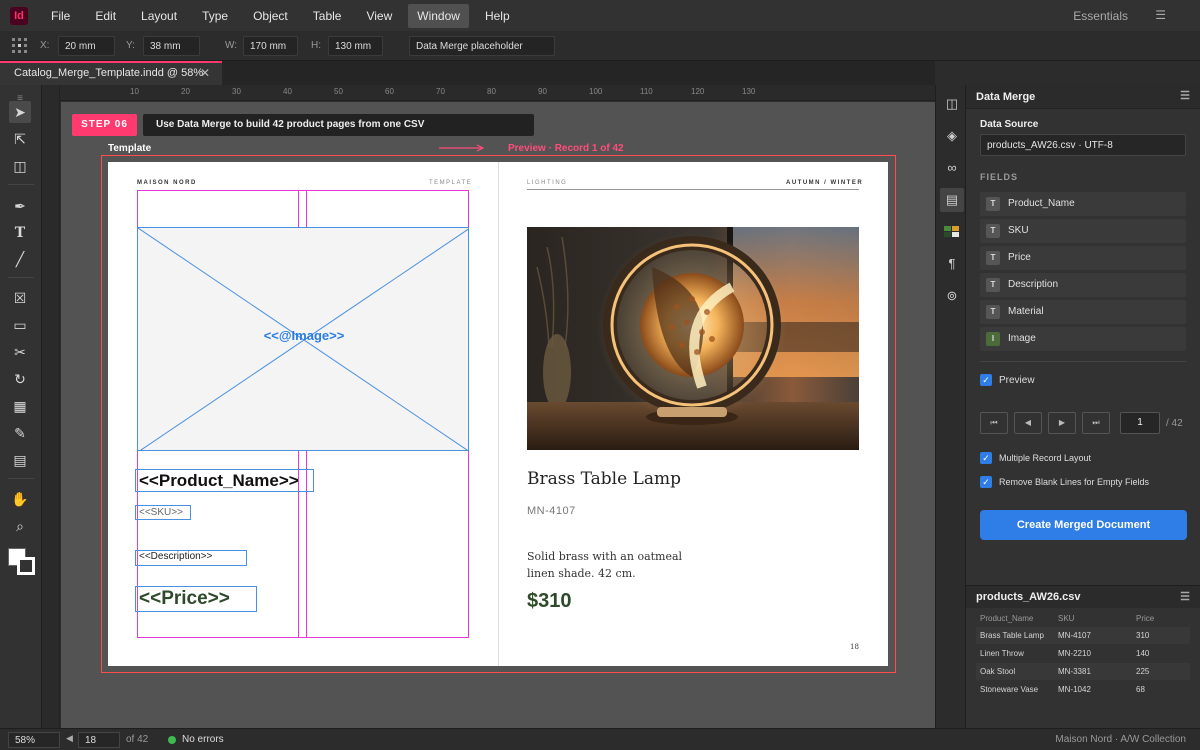 The height and width of the screenshot is (750, 1200). What do you see at coordinates (1006, 618) in the screenshot?
I see `csv-column-header: Product_Name` at bounding box center [1006, 618].